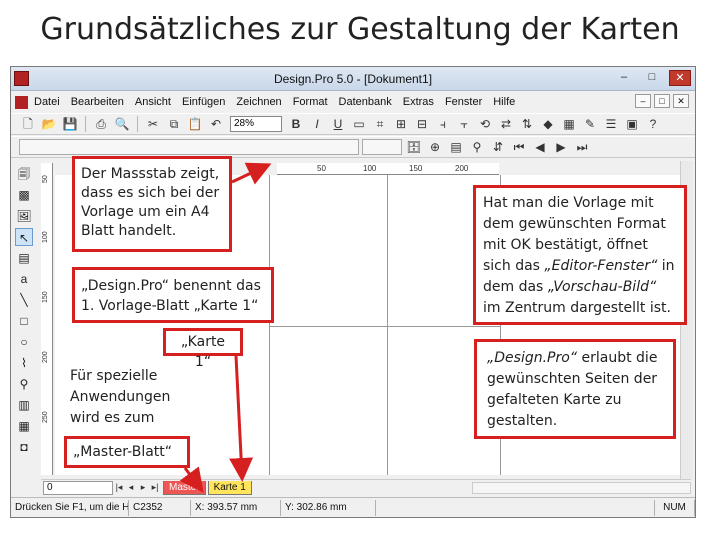  Describe the element at coordinates (153, 124) in the screenshot. I see `cut-icon: ✂` at that location.